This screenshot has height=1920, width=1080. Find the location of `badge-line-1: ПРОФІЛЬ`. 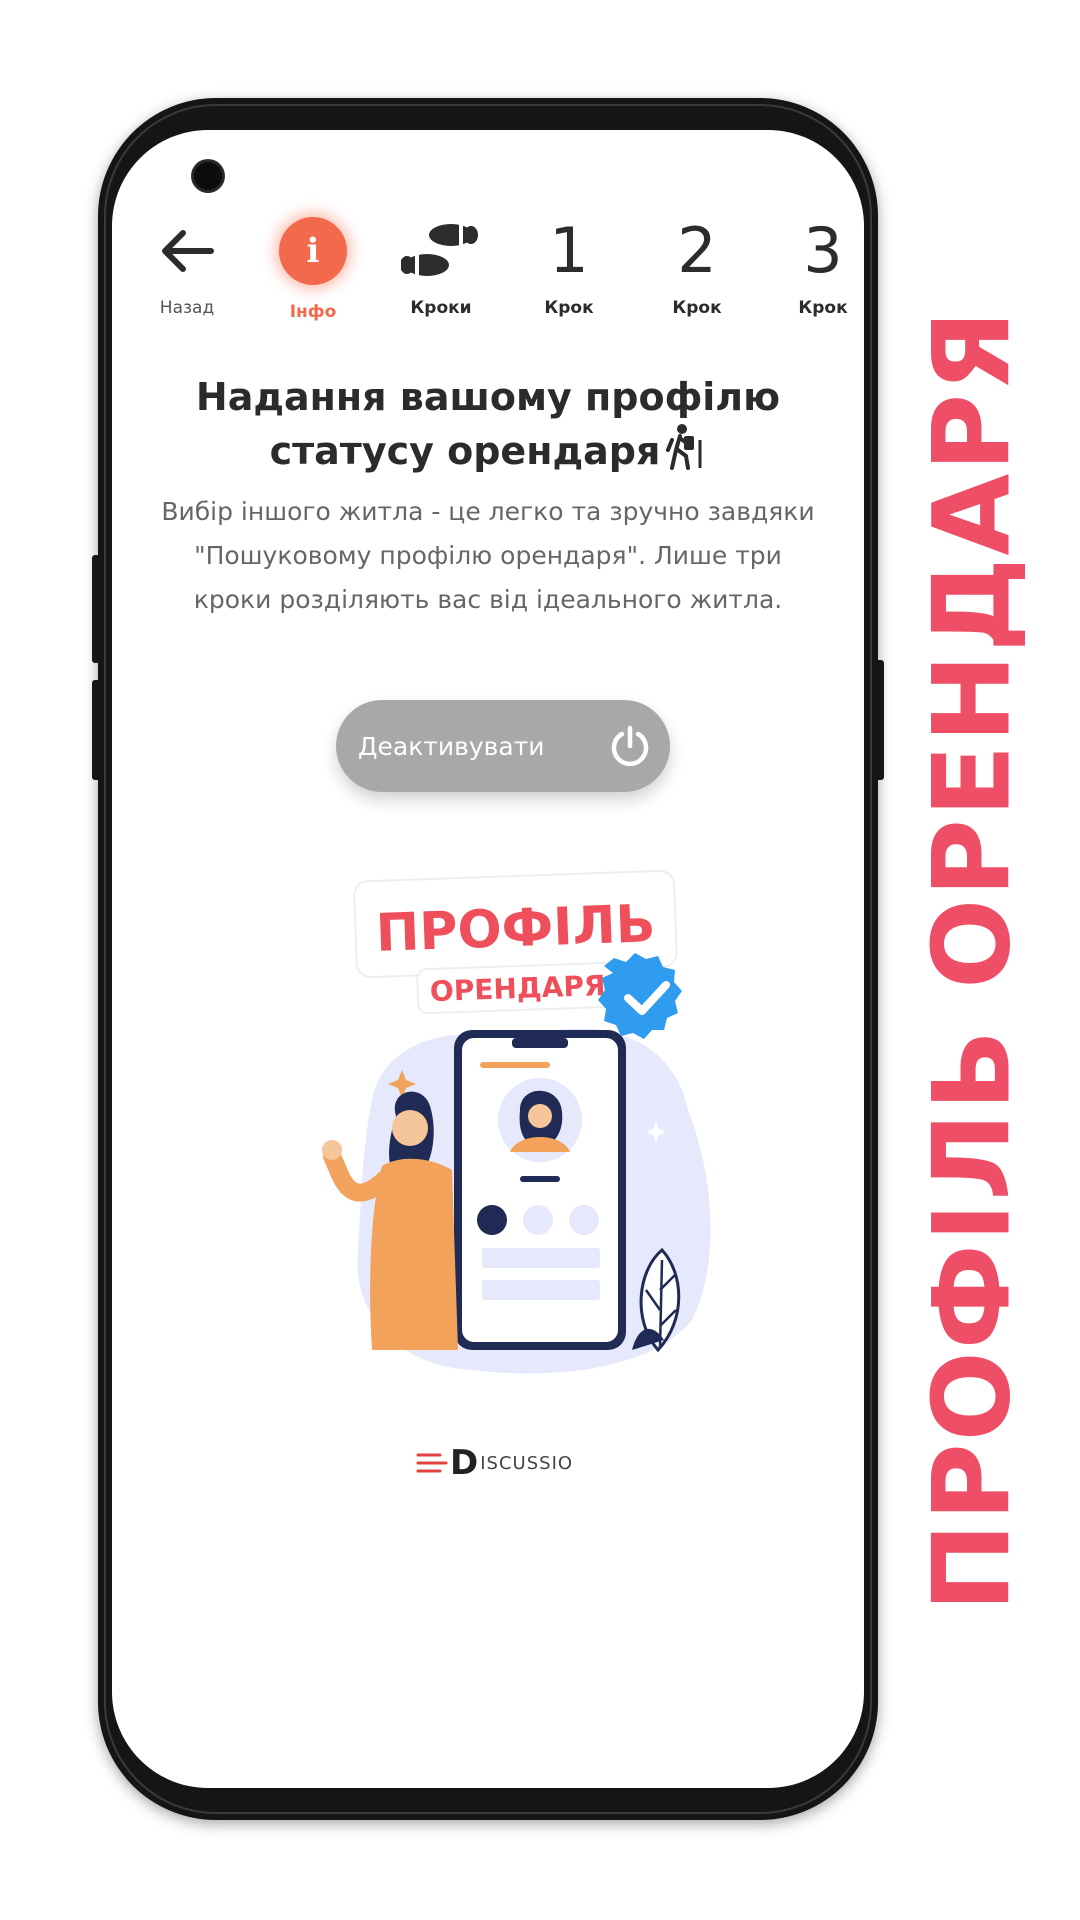

badge-line-1: ПРОФІЛЬ is located at coordinates (516, 929).